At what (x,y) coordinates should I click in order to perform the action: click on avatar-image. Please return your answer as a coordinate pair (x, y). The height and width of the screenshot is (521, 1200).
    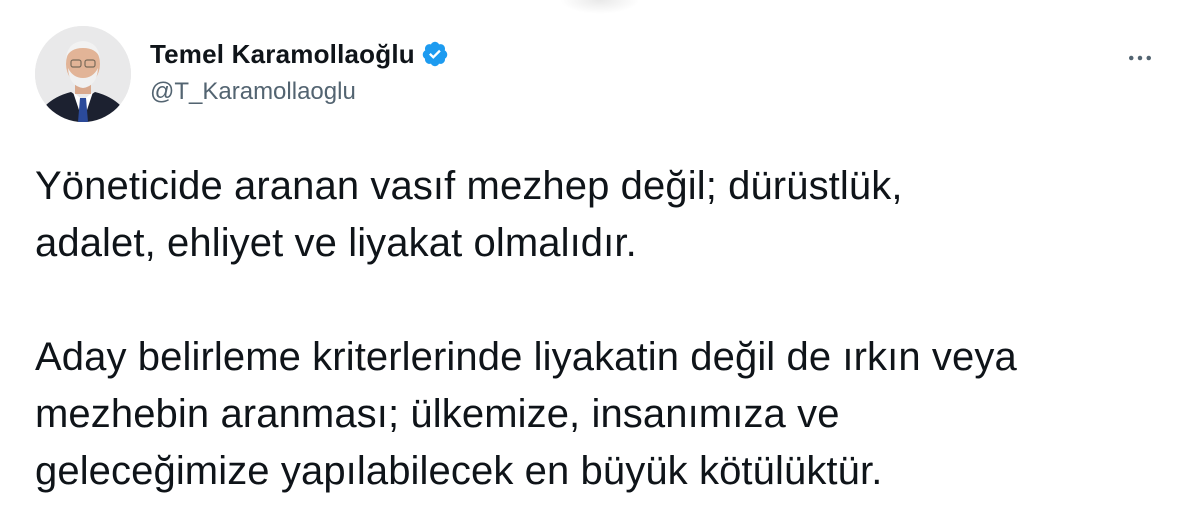
    Looking at the image, I should click on (83, 74).